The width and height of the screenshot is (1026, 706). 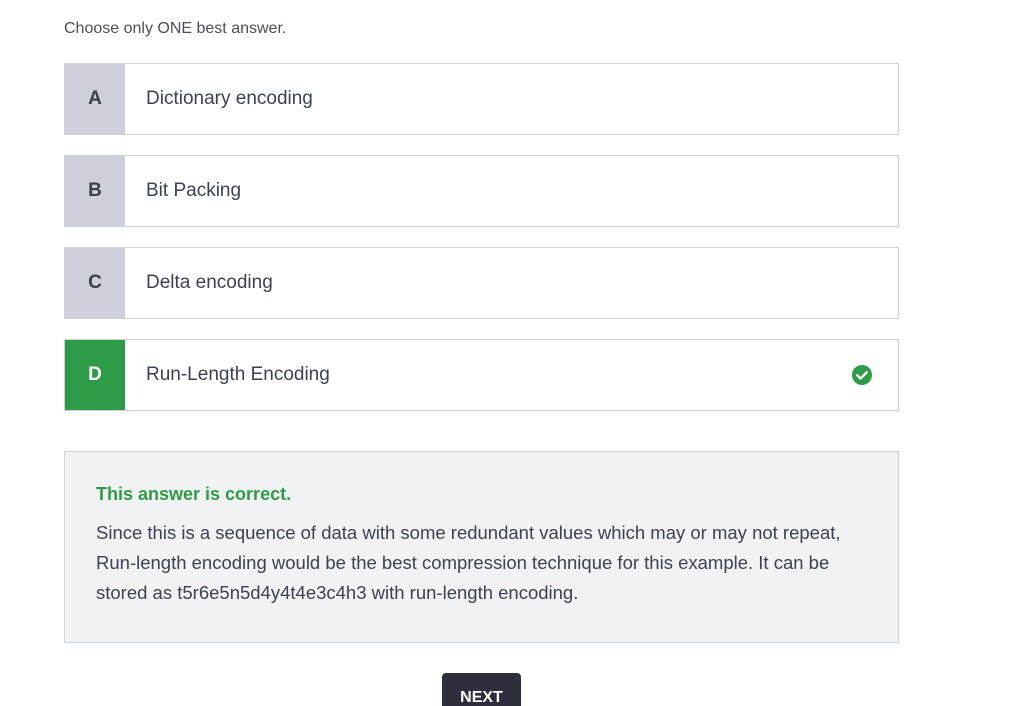 I want to click on option-label: Run-Length Encoding, so click(x=238, y=374).